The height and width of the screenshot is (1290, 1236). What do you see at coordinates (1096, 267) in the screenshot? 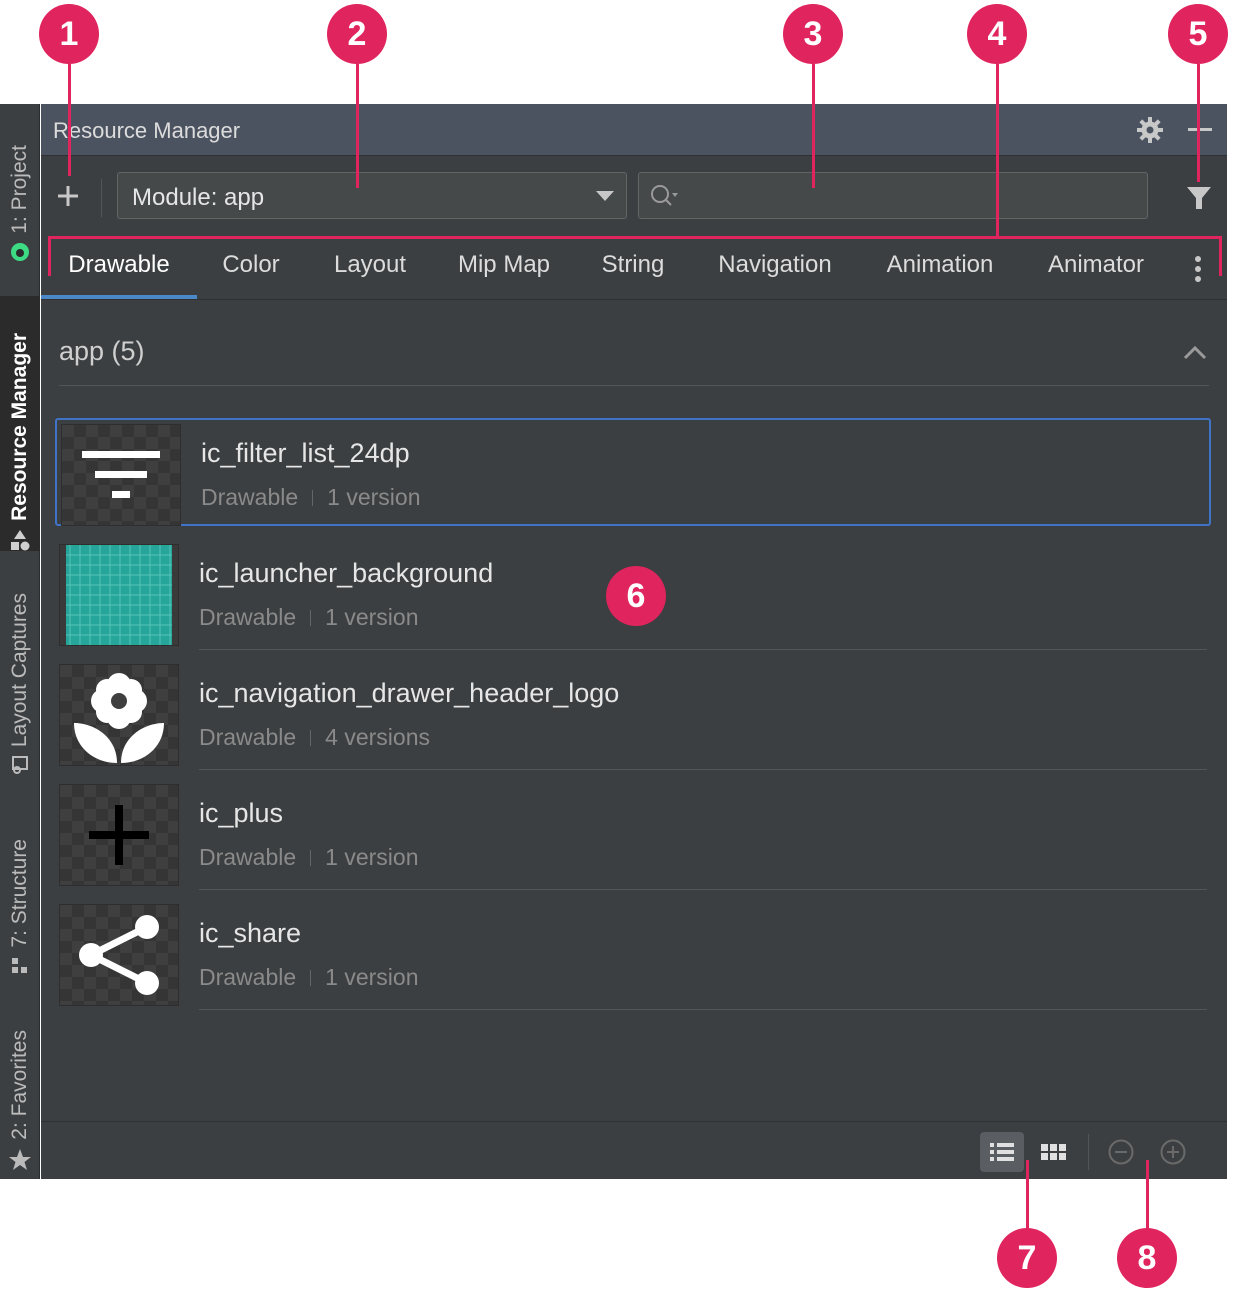
I see `tab-animator: Animator` at bounding box center [1096, 267].